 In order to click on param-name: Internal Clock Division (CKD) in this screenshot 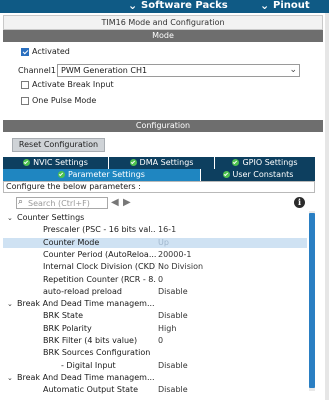, I will do `click(99, 266)`.